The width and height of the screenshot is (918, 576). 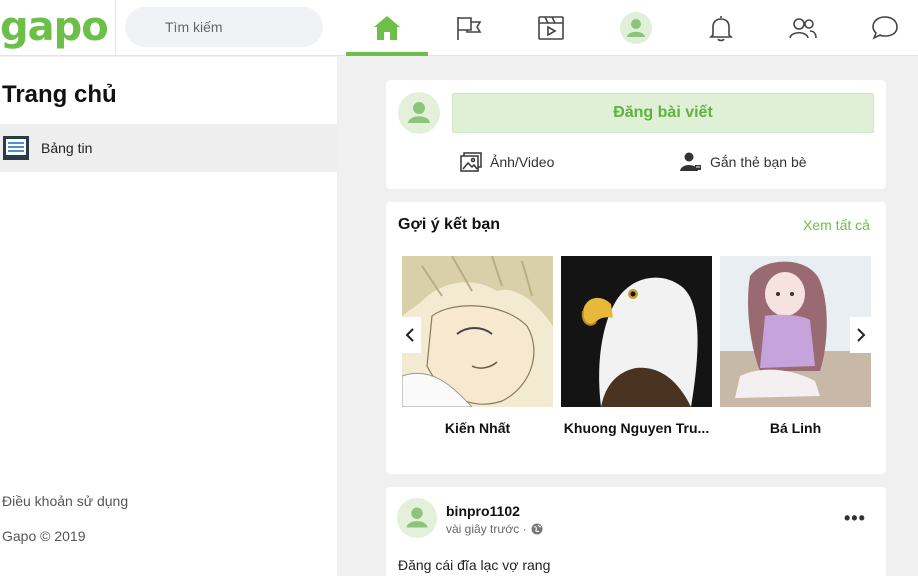 I want to click on nav-friends, so click(x=803, y=28).